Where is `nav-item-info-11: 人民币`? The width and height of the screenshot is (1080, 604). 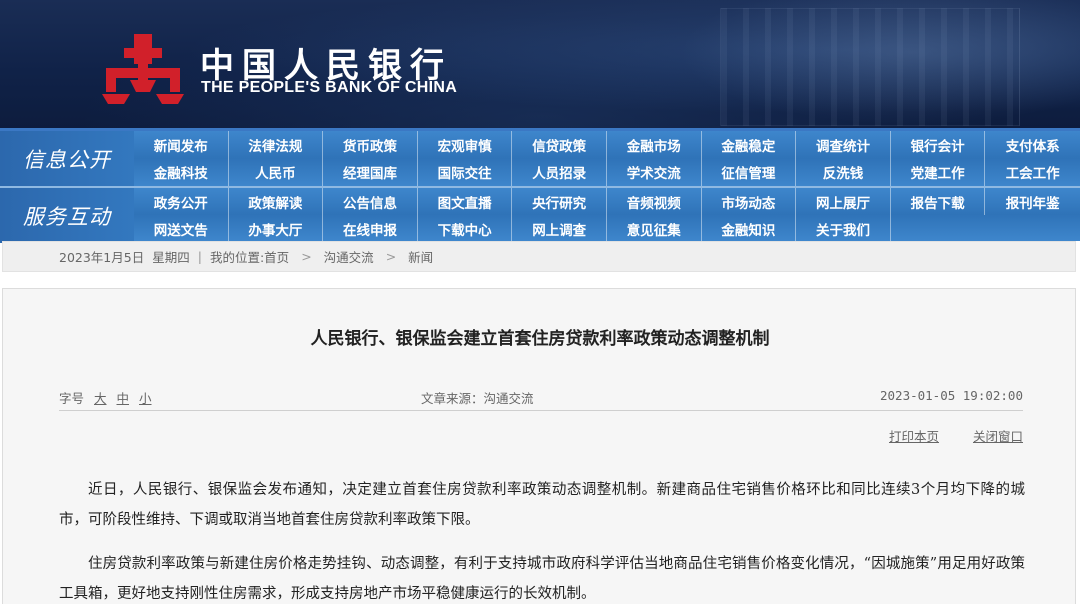
nav-item-info-11: 人民币 is located at coordinates (276, 172).